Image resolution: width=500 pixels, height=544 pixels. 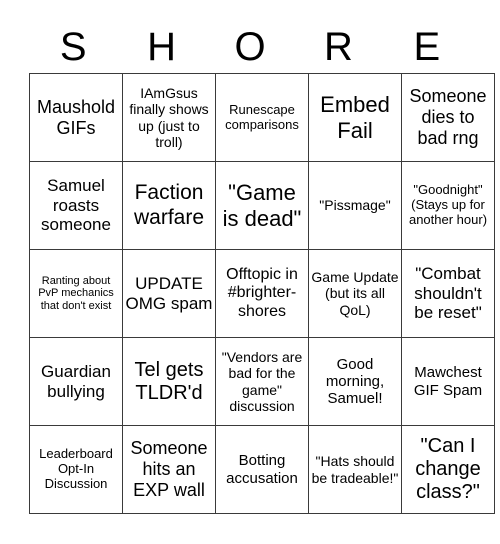 What do you see at coordinates (169, 117) in the screenshot?
I see `bingo-cell: IAmGsus finally shows up (just to troll)` at bounding box center [169, 117].